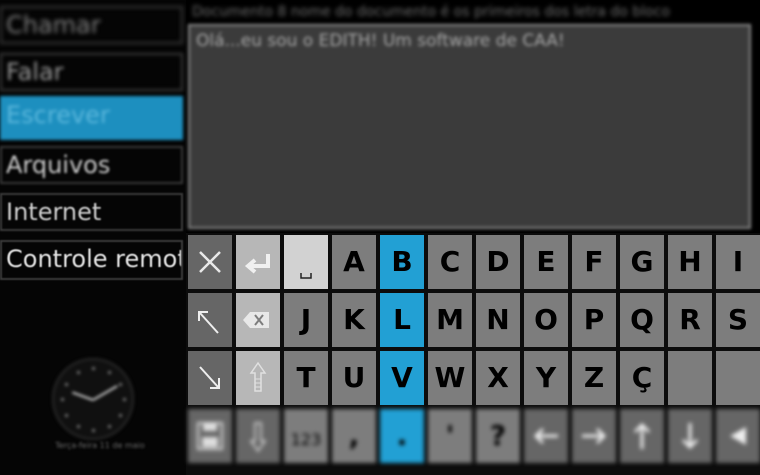 The width and height of the screenshot is (760, 475). I want to click on key-label: G, so click(642, 261).